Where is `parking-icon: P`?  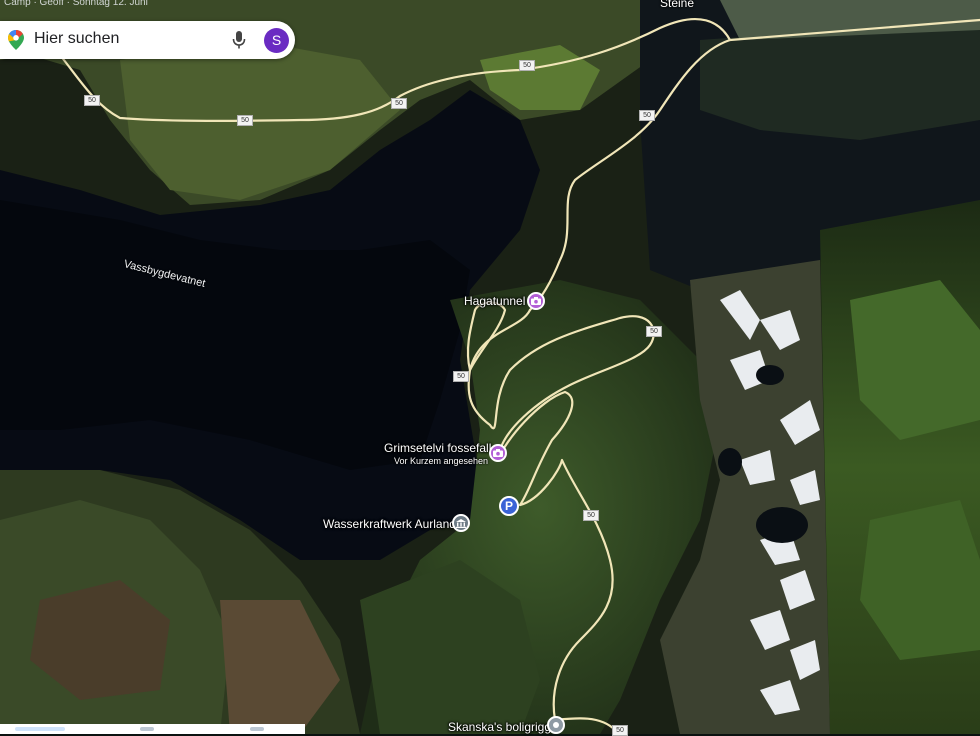 parking-icon: P is located at coordinates (509, 506).